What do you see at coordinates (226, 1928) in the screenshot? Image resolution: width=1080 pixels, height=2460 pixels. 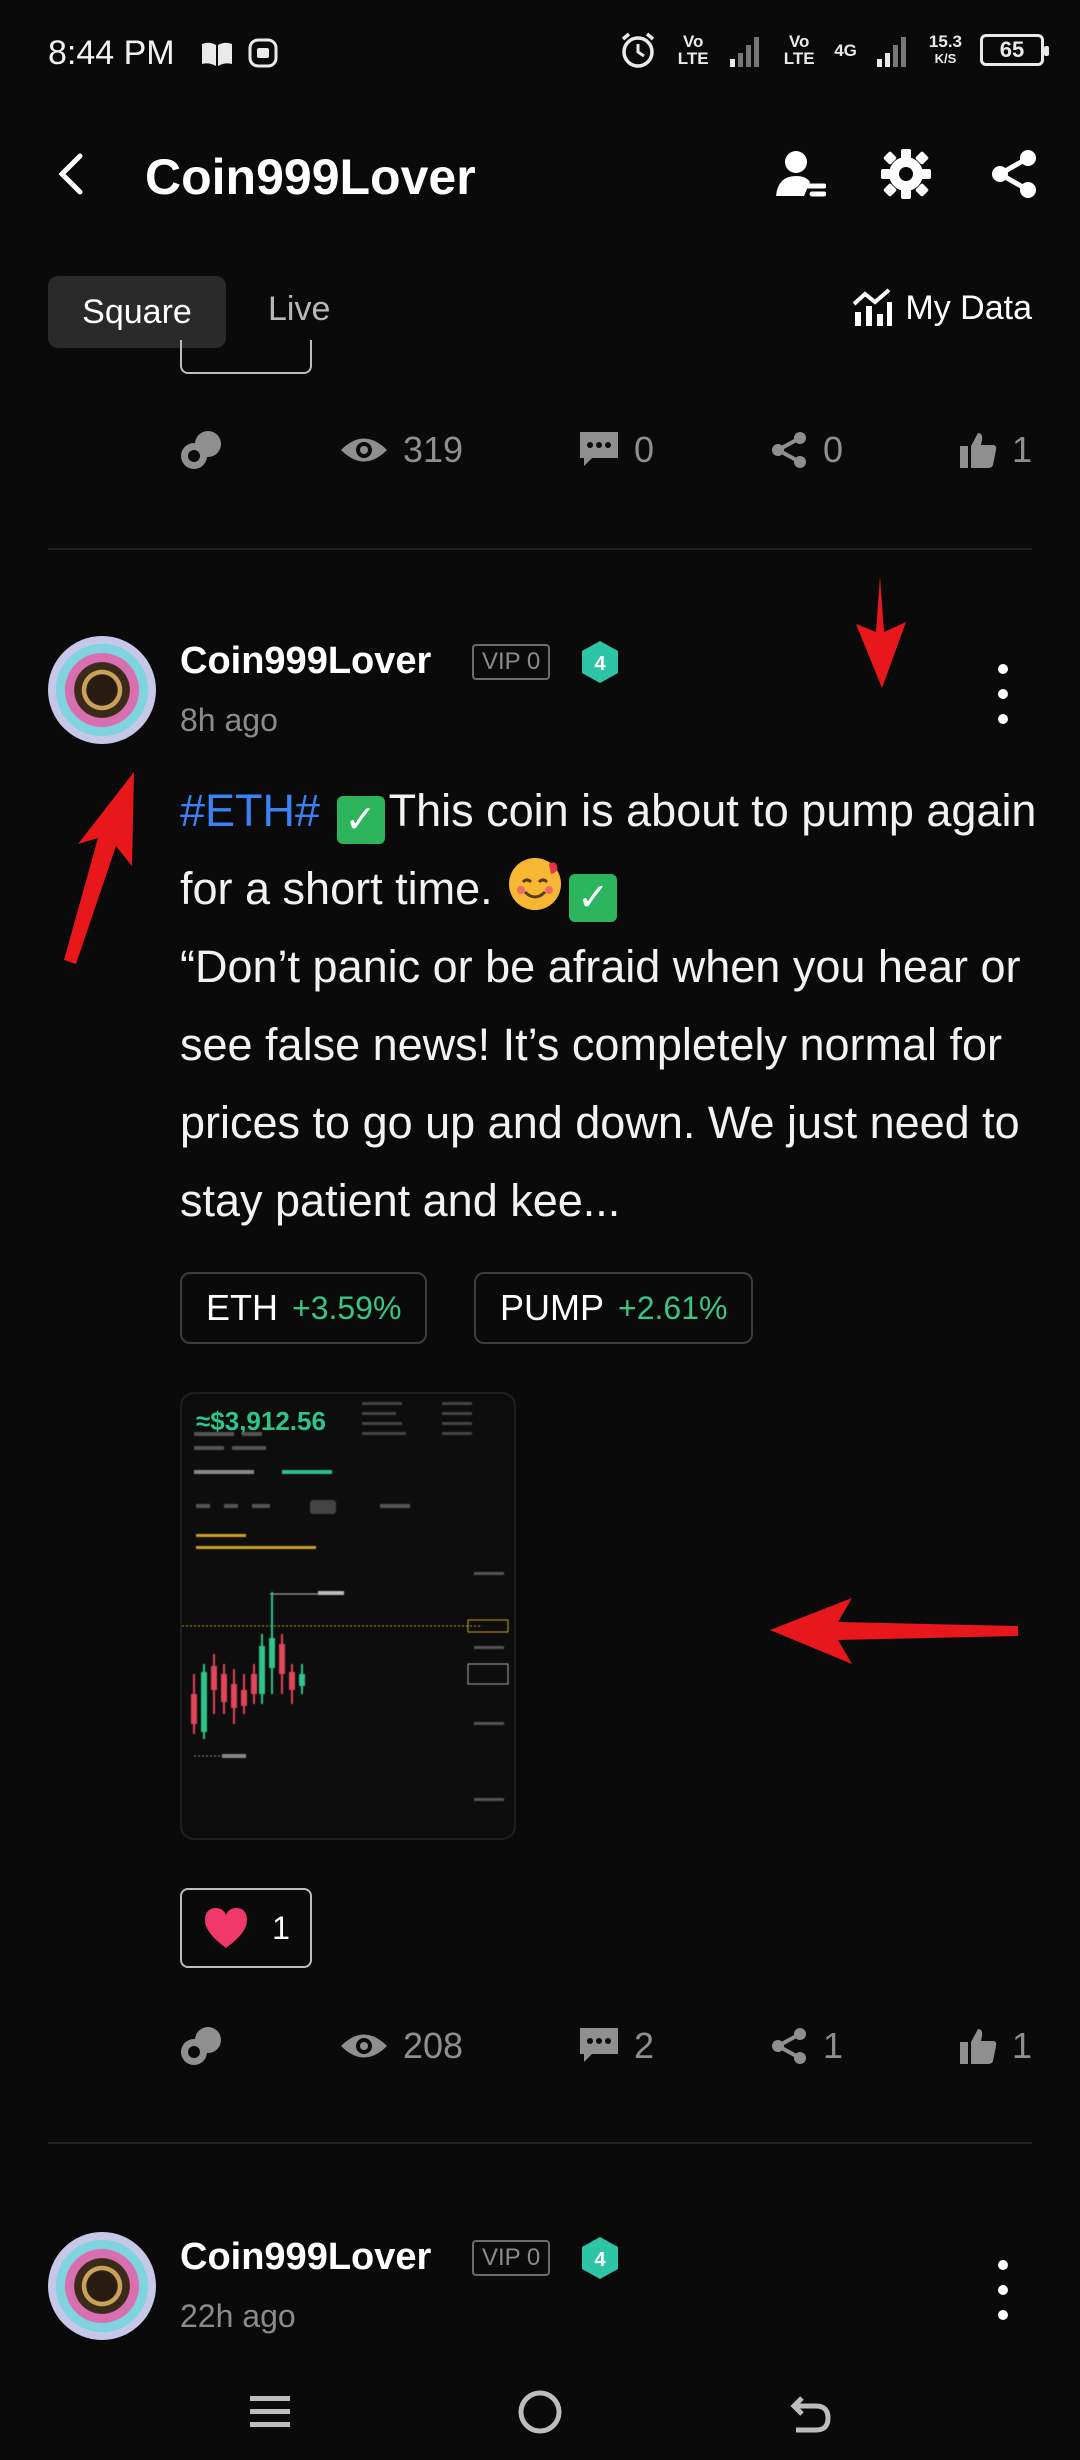 I see `heart-icon` at bounding box center [226, 1928].